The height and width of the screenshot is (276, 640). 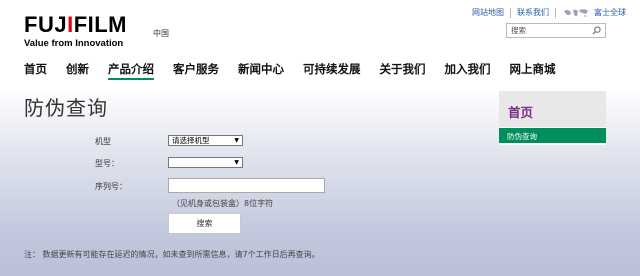 What do you see at coordinates (610, 12) in the screenshot?
I see `global-label: 富士全球` at bounding box center [610, 12].